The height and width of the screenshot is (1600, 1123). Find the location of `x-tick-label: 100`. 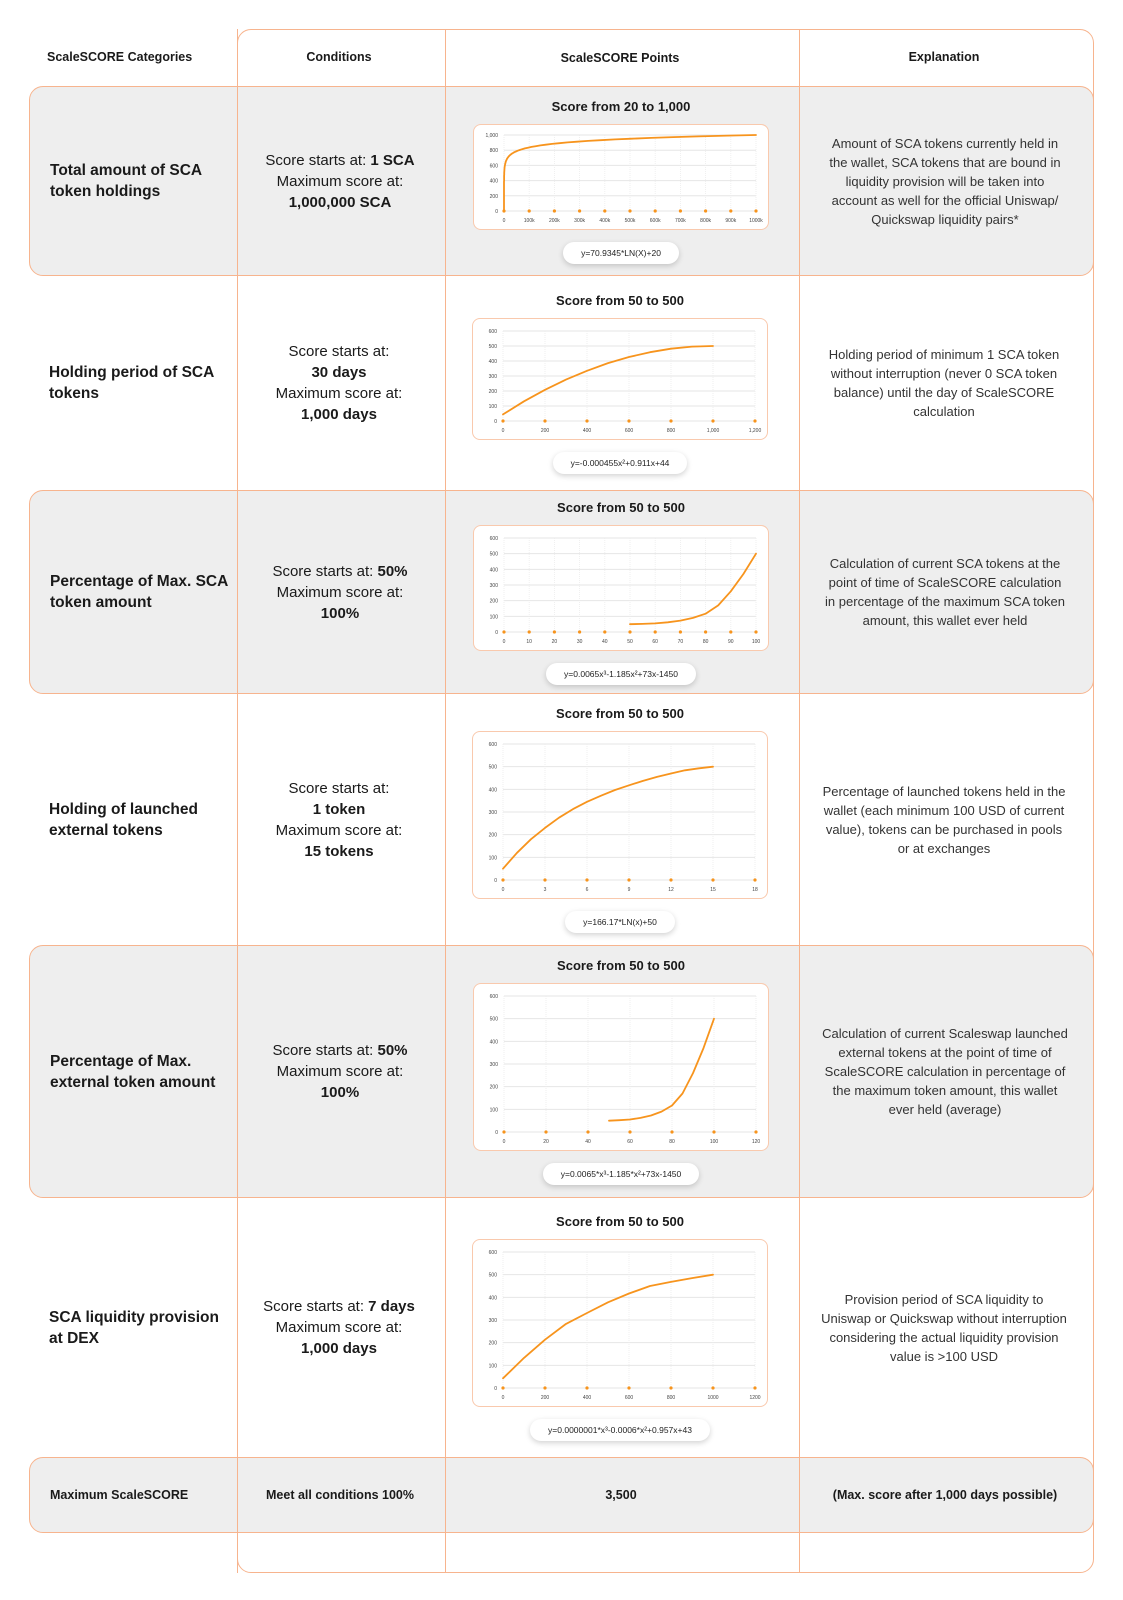

x-tick-label: 100 is located at coordinates (756, 642).